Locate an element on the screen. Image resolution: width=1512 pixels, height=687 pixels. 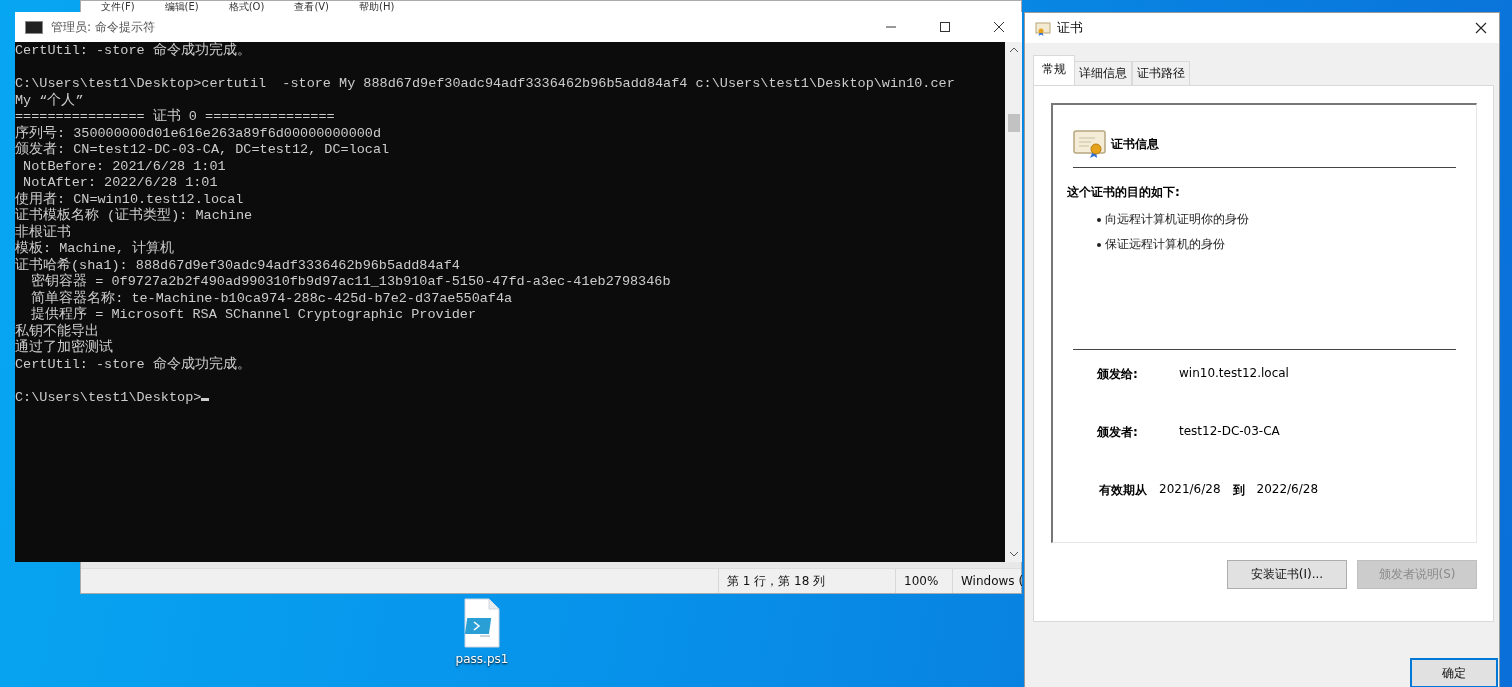
script-file-icon is located at coordinates (482, 623).